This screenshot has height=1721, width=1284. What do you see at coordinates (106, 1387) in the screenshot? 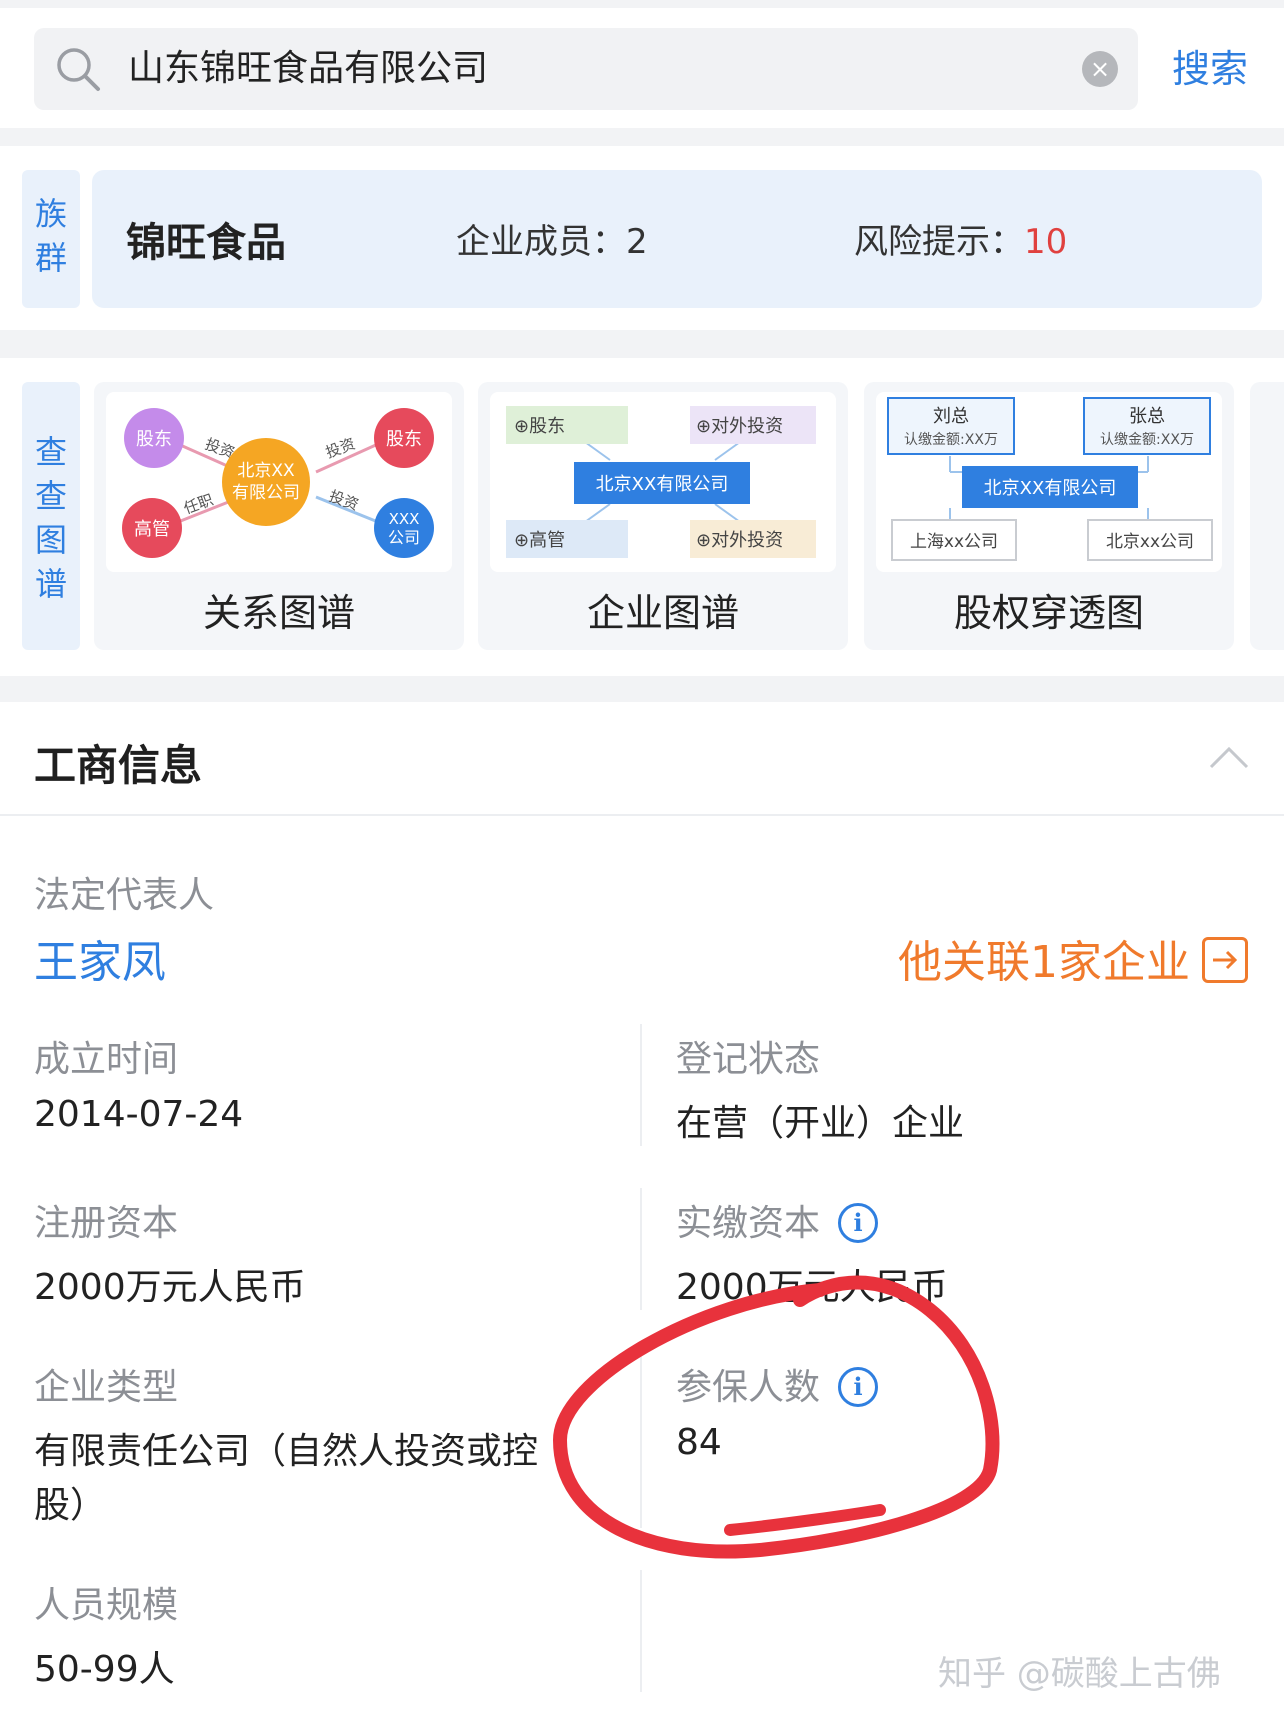
I see `company-type-label: 企业类型` at bounding box center [106, 1387].